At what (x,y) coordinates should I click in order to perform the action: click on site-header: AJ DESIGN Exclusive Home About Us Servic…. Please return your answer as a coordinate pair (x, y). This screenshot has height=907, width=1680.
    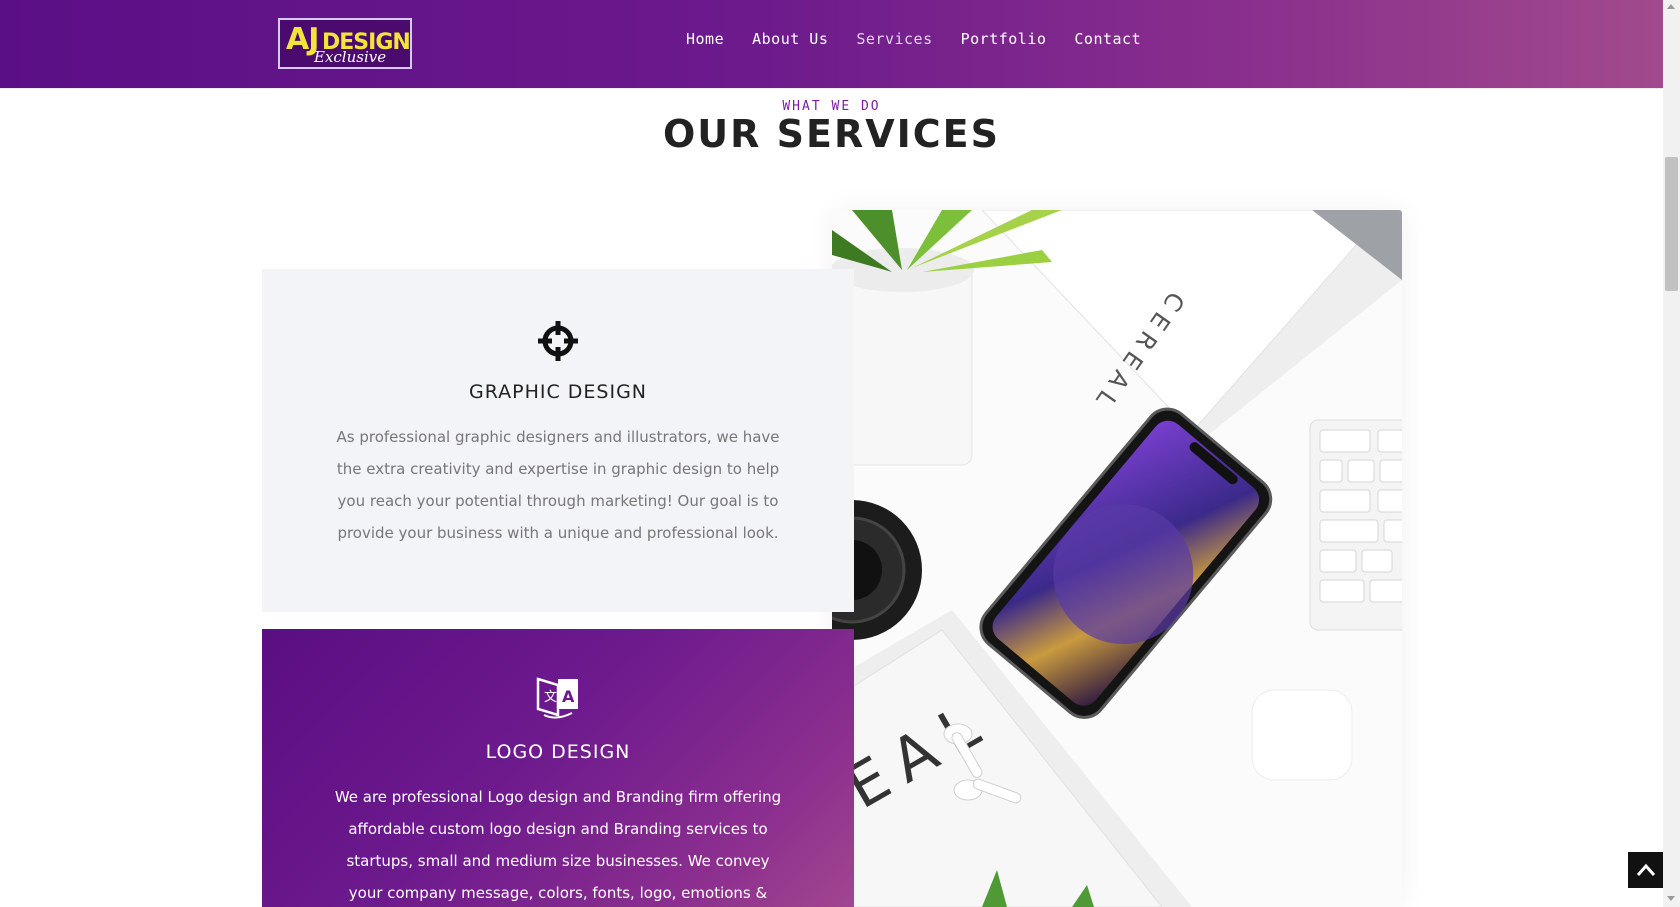
    Looking at the image, I should click on (831, 44).